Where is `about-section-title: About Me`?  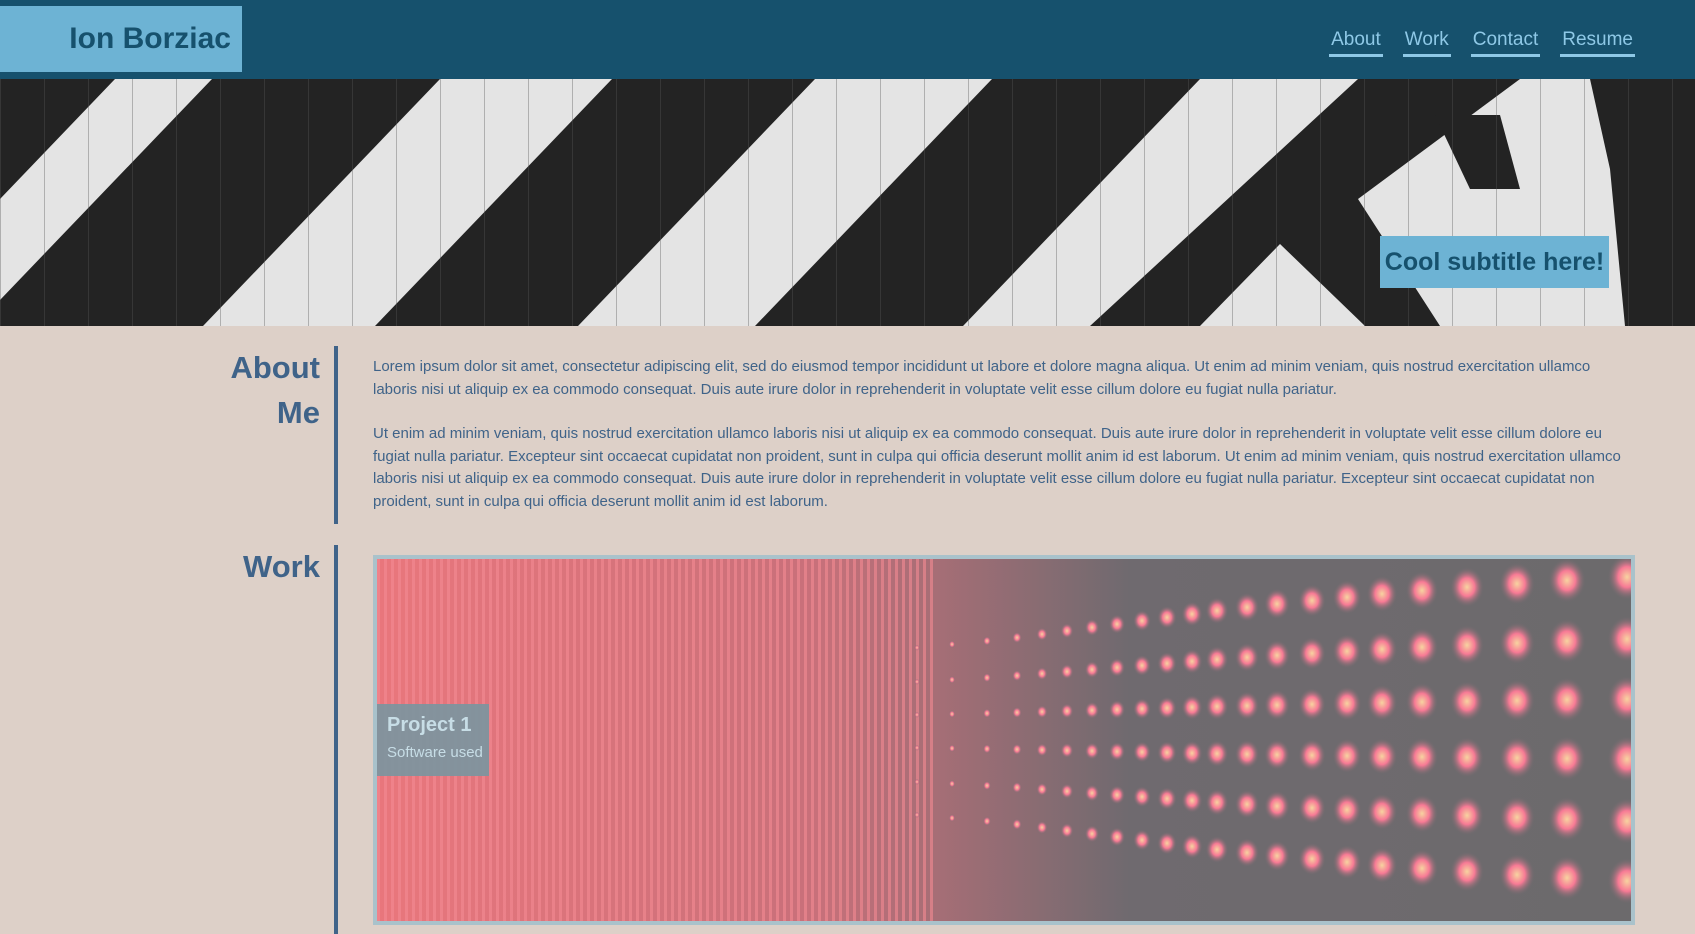
about-section-title: About Me is located at coordinates (160, 390).